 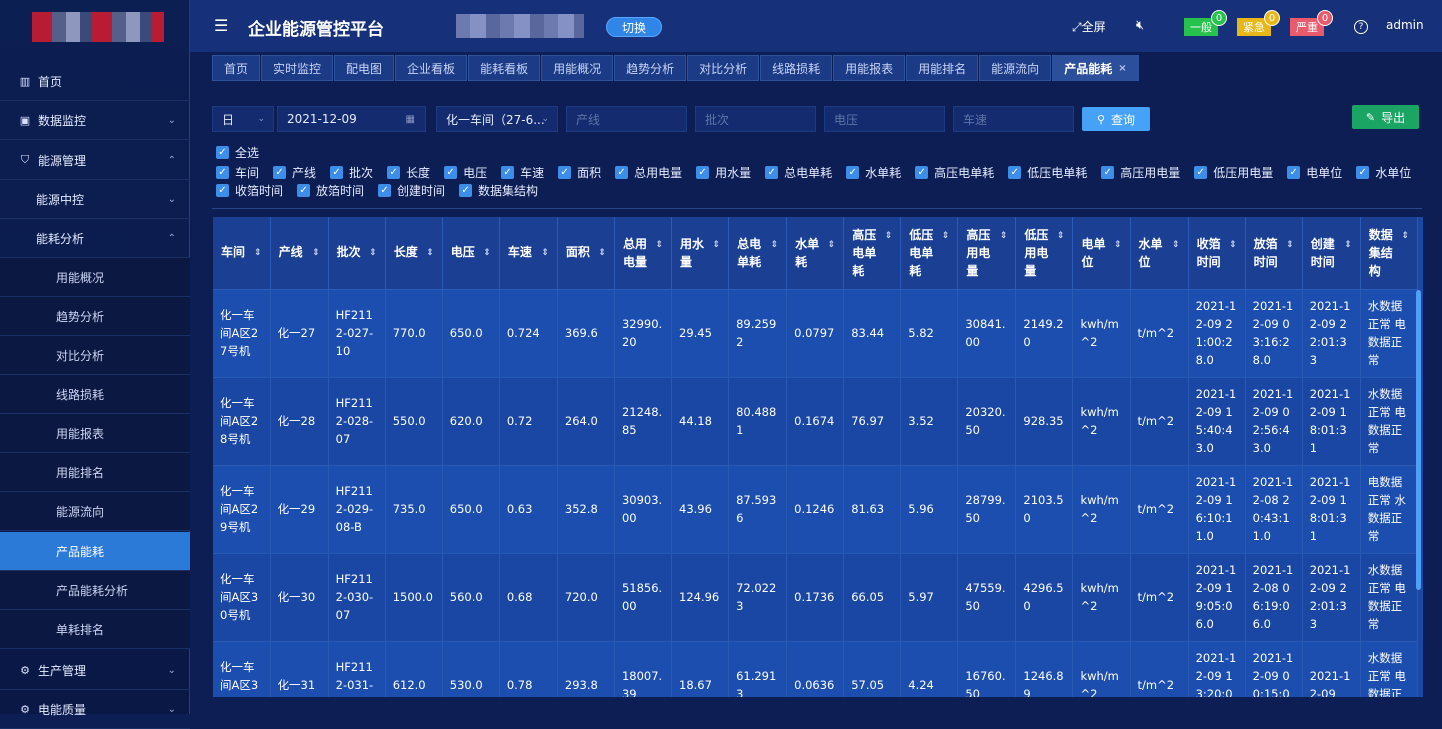 What do you see at coordinates (755, 119) in the screenshot?
I see `batch-input: 批次` at bounding box center [755, 119].